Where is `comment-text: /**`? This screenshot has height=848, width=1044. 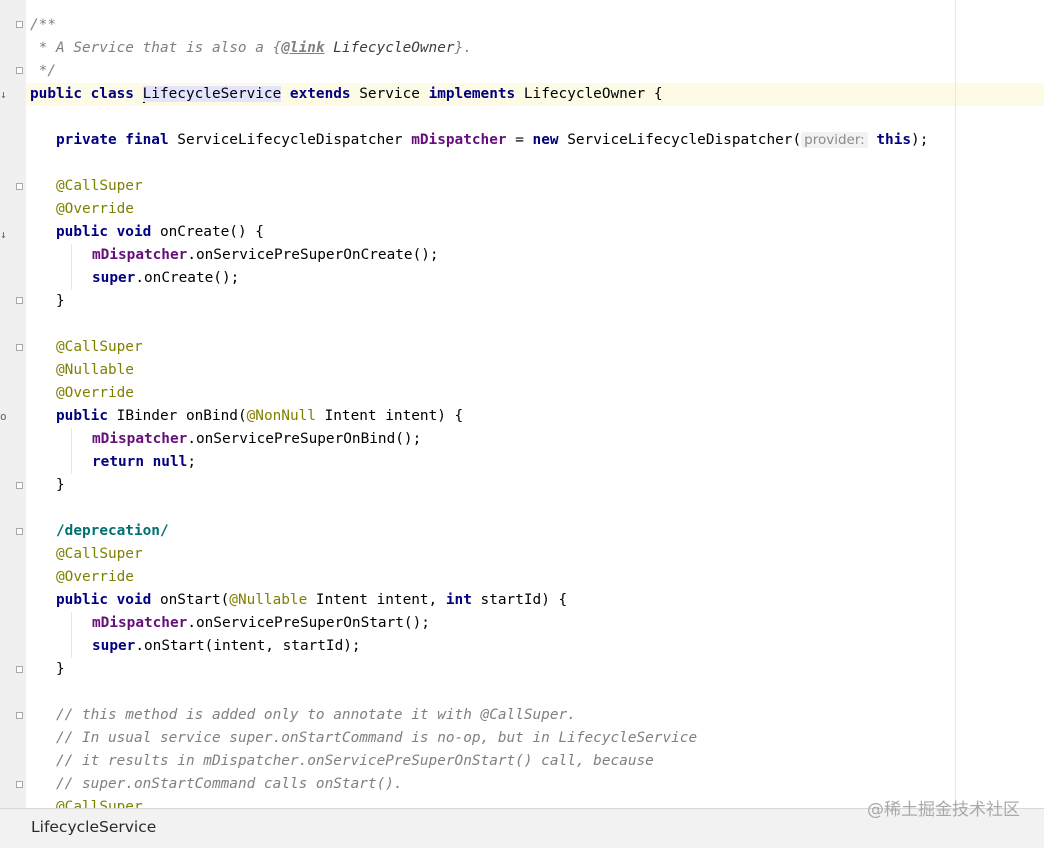 comment-text: /** is located at coordinates (43, 25).